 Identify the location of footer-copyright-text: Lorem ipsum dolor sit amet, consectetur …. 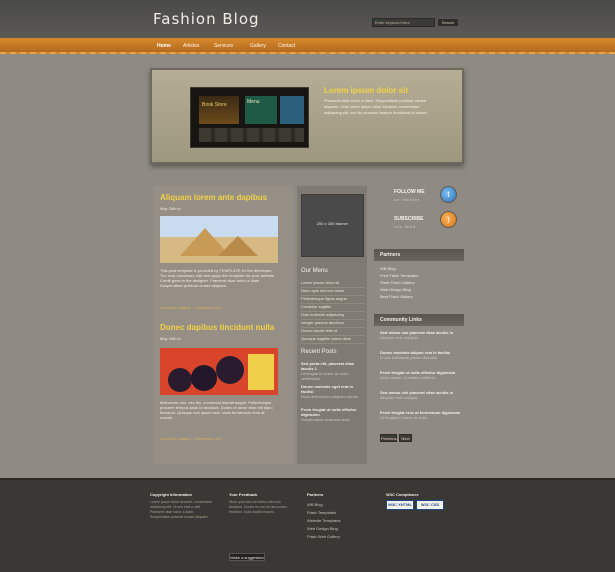
(181, 509).